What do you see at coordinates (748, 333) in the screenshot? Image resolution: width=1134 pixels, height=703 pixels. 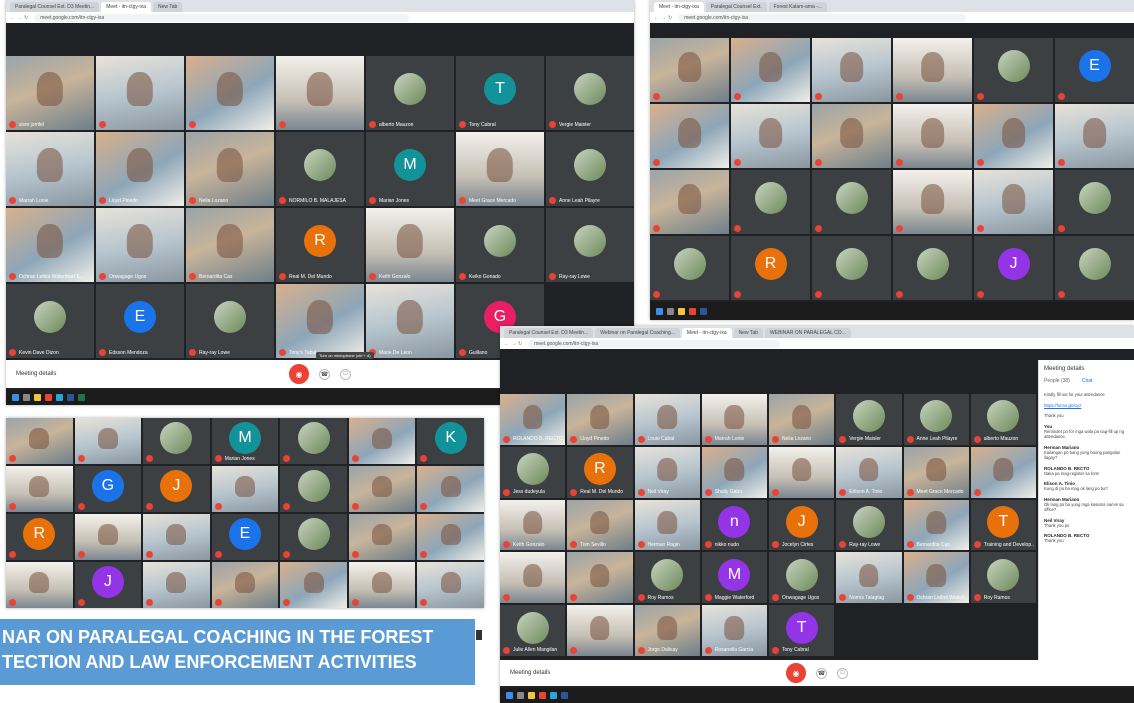 I see `browser-tab: New Tab` at bounding box center [748, 333].